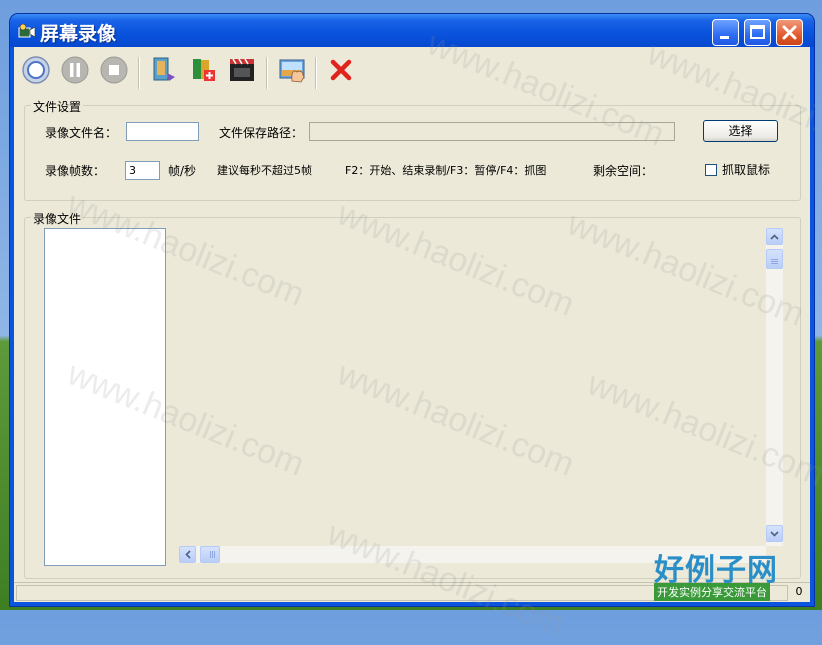 The width and height of the screenshot is (822, 645). I want to click on filename-input, so click(162, 131).